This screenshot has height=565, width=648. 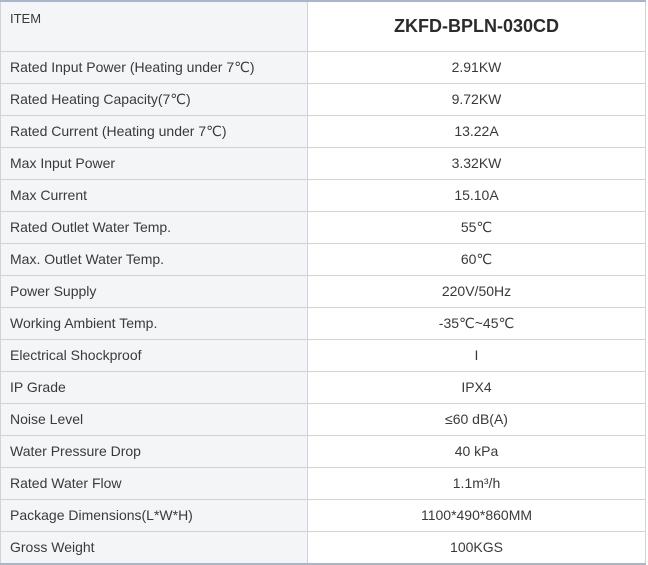 What do you see at coordinates (154, 259) in the screenshot?
I see `spec-label: Max. Outlet Water Temp.` at bounding box center [154, 259].